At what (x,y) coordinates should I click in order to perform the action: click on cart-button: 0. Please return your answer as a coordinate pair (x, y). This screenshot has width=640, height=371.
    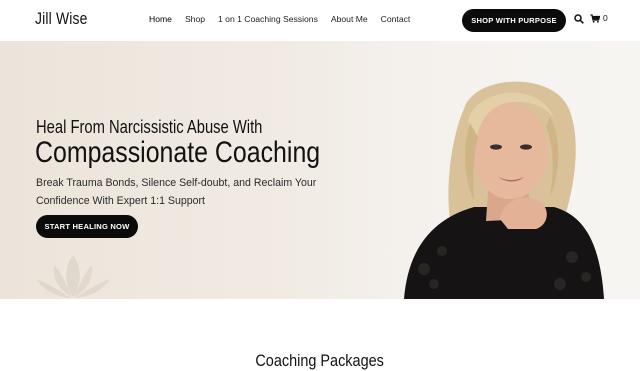
    Looking at the image, I should click on (599, 18).